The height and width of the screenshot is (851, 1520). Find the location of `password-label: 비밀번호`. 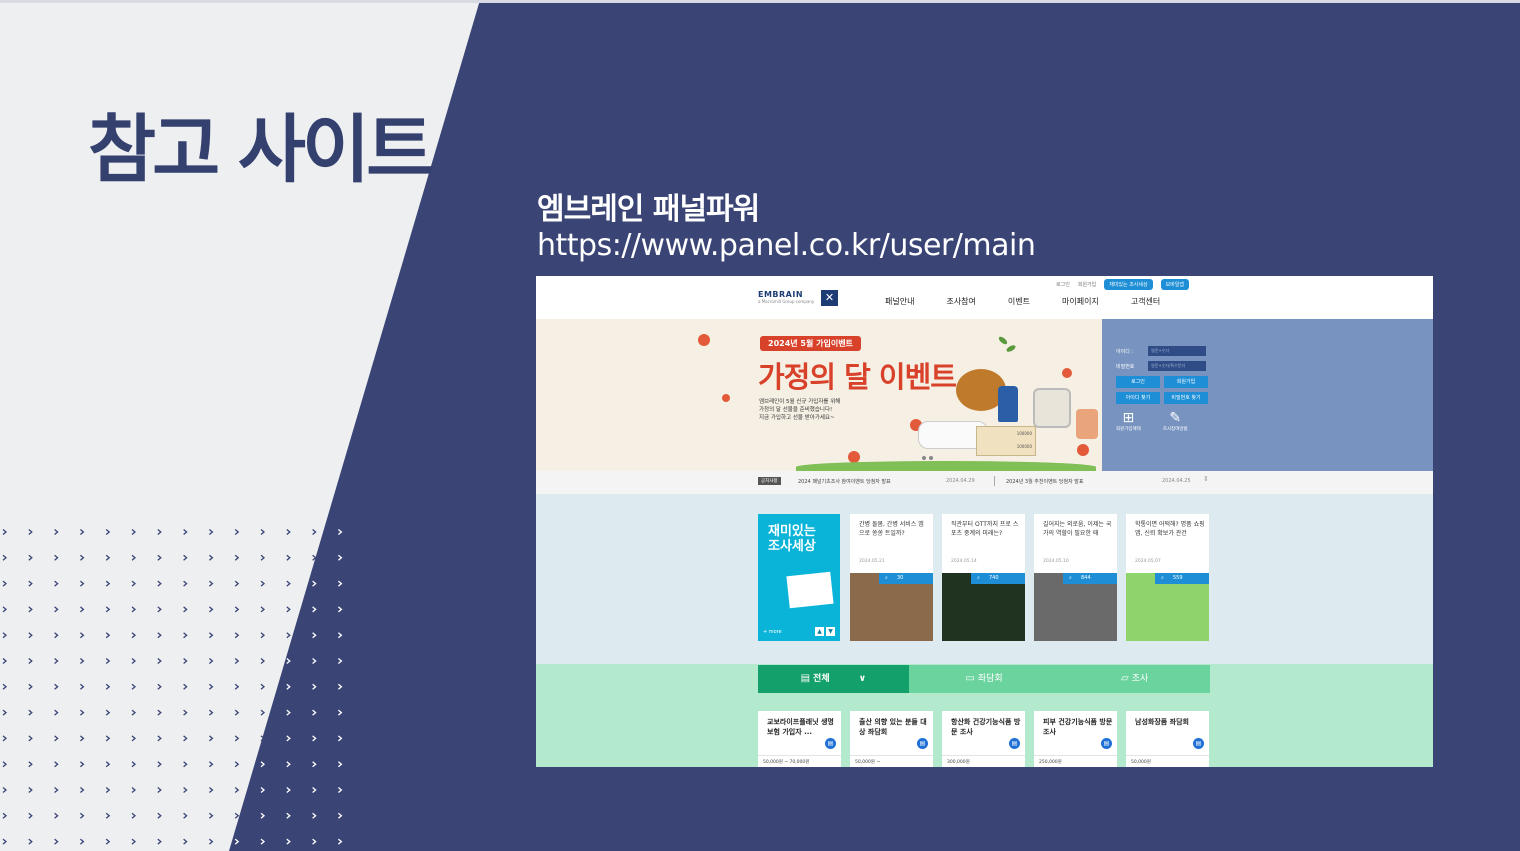

password-label: 비밀번호 is located at coordinates (1125, 366).